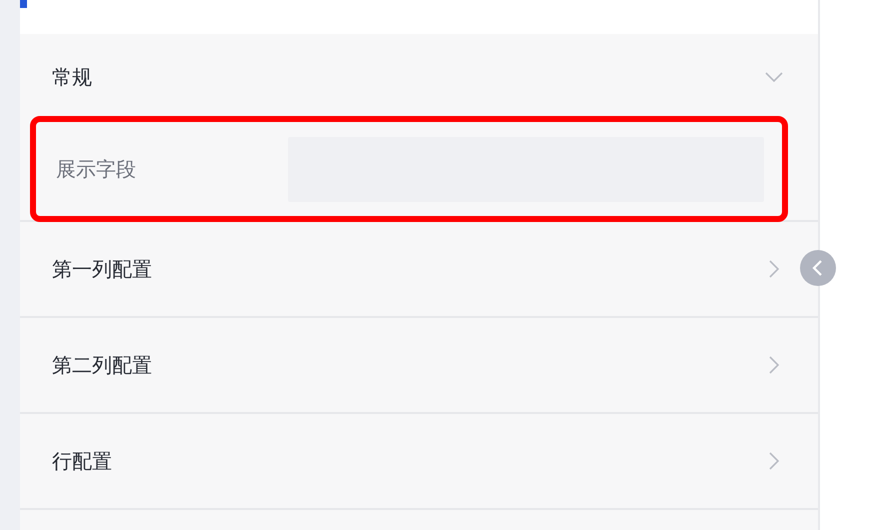 This screenshot has width=872, height=530. I want to click on field-label: 展示字段, so click(96, 169).